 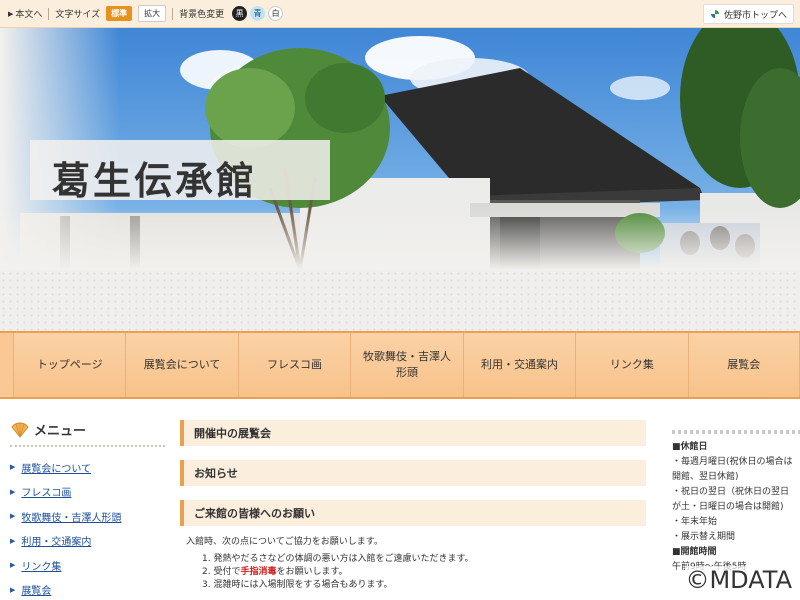 What do you see at coordinates (732, 462) in the screenshot?
I see `closed-days-line: ・毎週月曜日(祝休日の場合は` at bounding box center [732, 462].